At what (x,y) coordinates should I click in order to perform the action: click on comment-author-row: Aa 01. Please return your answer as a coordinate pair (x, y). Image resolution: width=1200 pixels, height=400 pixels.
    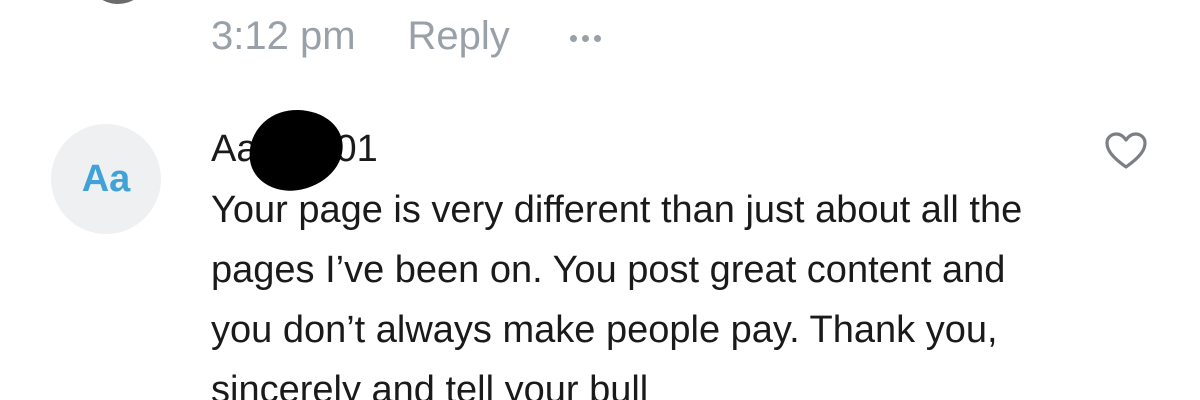
    Looking at the image, I should click on (294, 149).